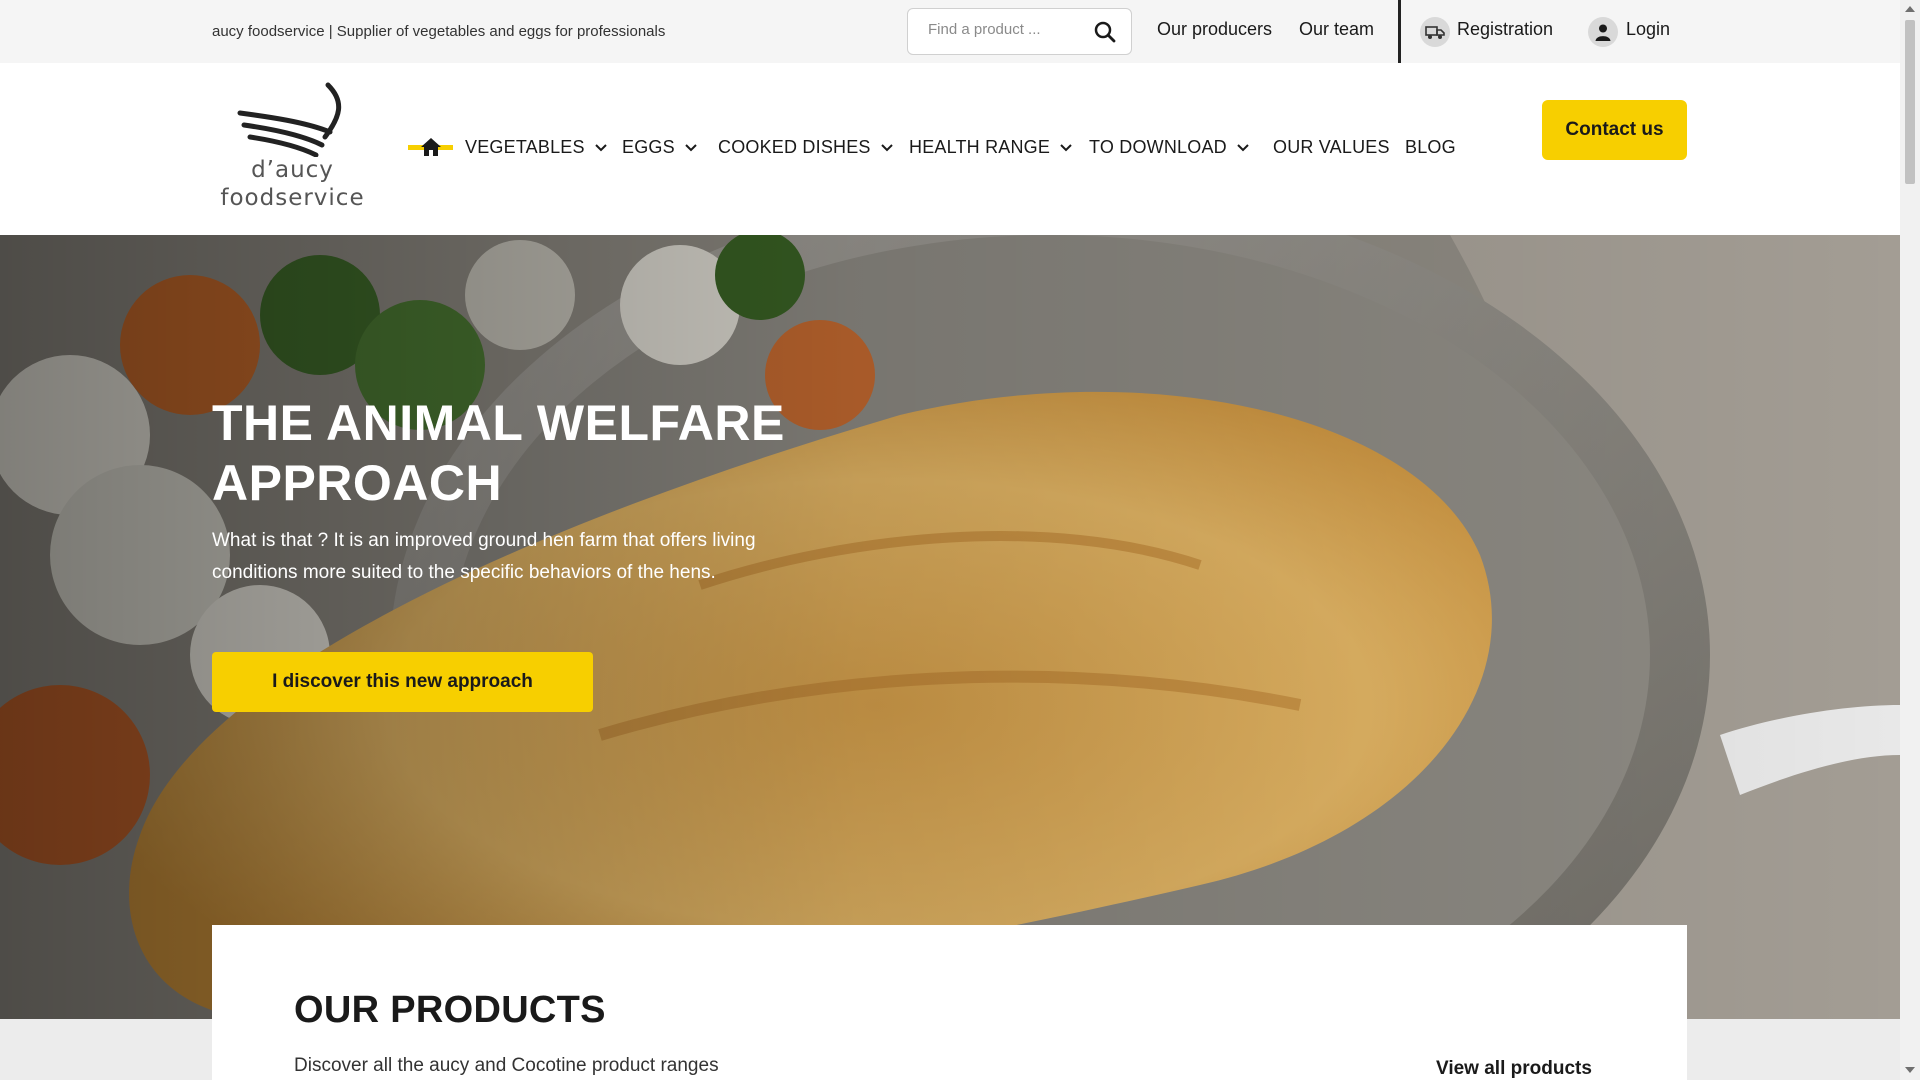 This screenshot has height=1080, width=1920. What do you see at coordinates (1214, 29) in the screenshot?
I see `our-producers-link: Our producers` at bounding box center [1214, 29].